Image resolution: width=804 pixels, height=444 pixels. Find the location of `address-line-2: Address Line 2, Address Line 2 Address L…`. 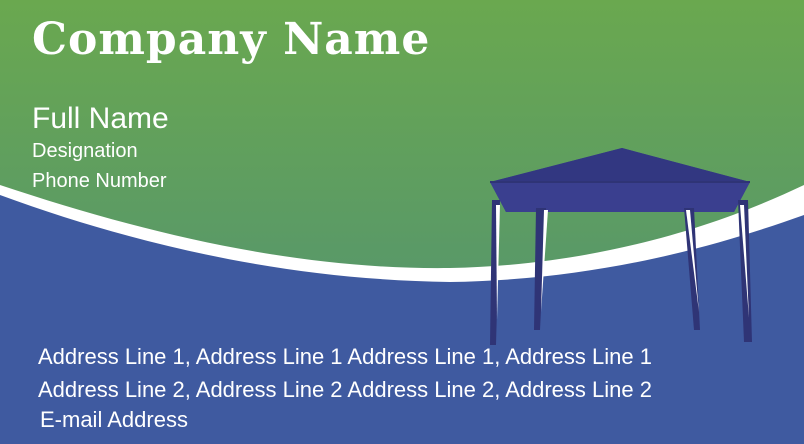

address-line-2: Address Line 2, Address Line 2 Address L… is located at coordinates (345, 389).